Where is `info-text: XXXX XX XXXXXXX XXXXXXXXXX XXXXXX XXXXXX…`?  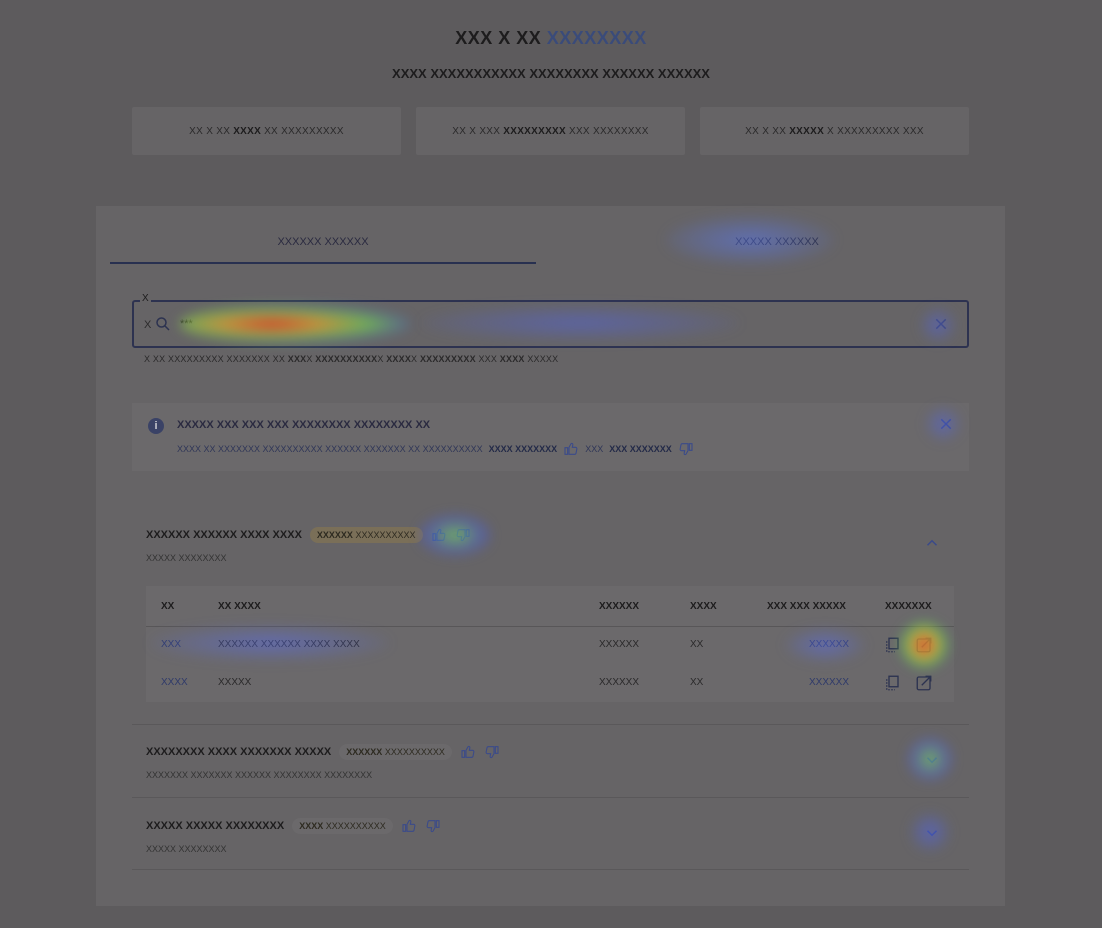
info-text: XXXX XX XXXXXXX XXXXXXXXXX XXXXXX XXXXXX… is located at coordinates (330, 449).